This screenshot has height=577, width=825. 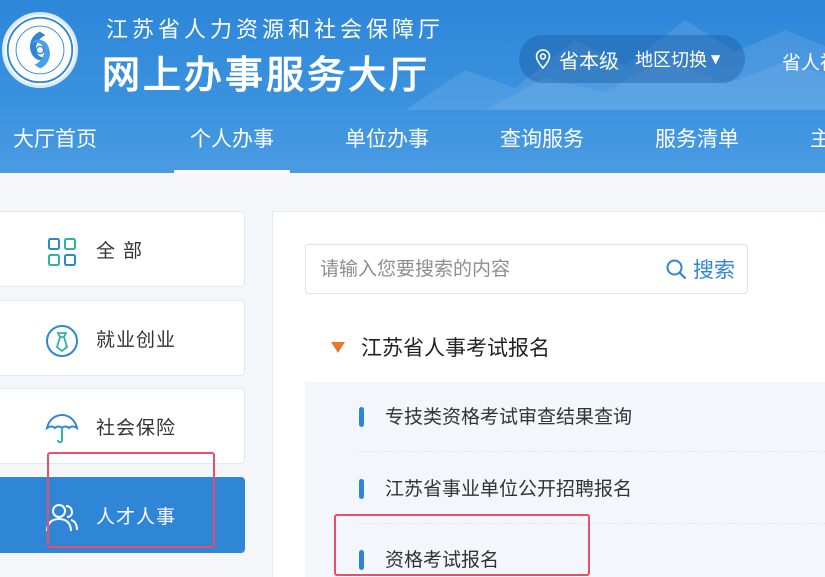 What do you see at coordinates (62, 341) in the screenshot?
I see `tie-icon` at bounding box center [62, 341].